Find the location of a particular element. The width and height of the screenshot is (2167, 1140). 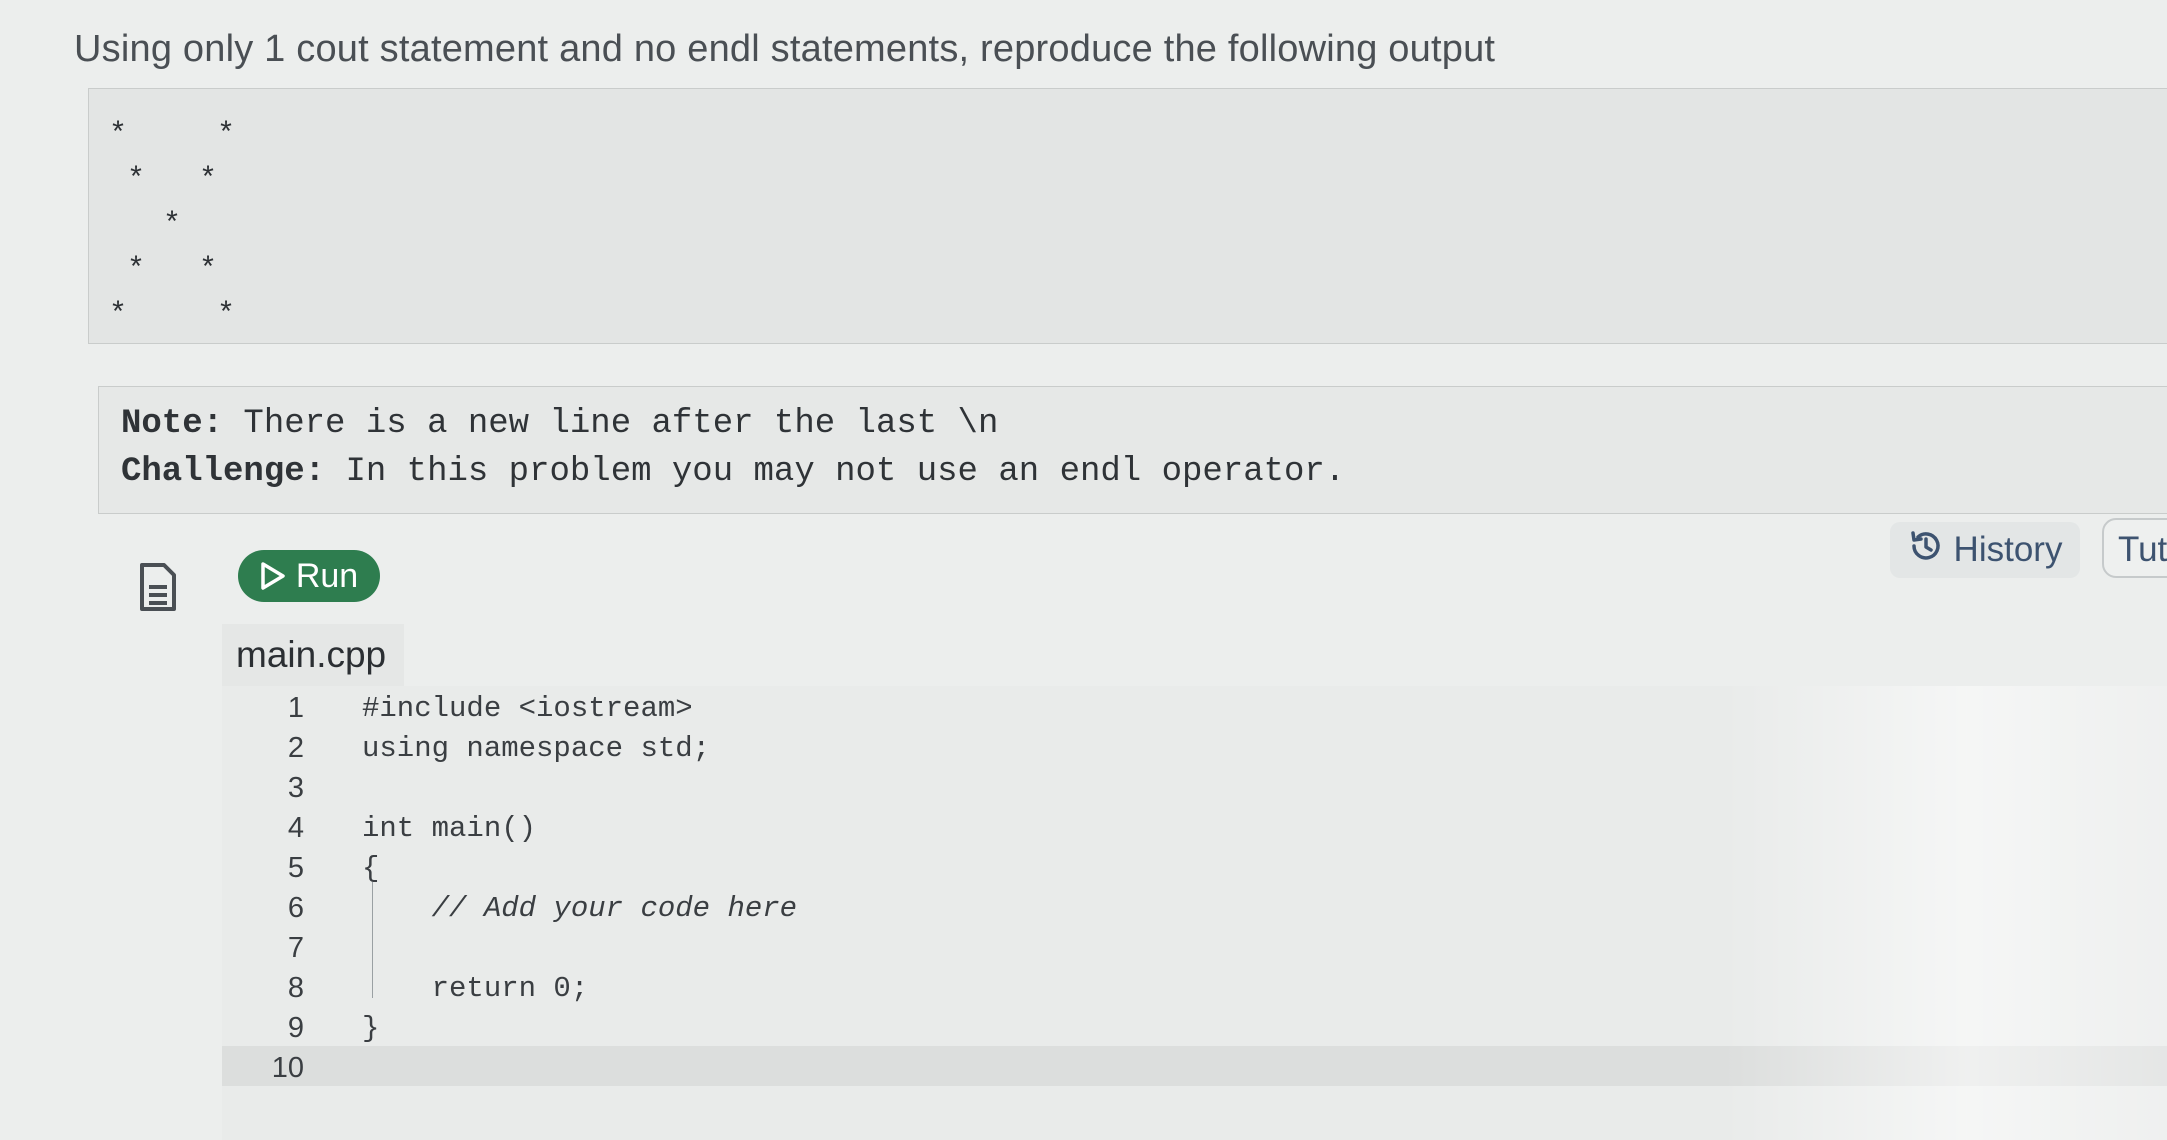

expected-output-text: * * * * * * * * * is located at coordinates (172, 225).